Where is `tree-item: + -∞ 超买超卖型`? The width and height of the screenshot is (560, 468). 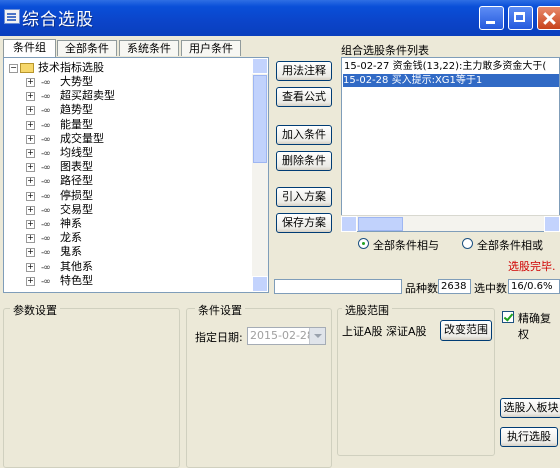
tree-item: + -∞ 超买超卖型 is located at coordinates (128, 96).